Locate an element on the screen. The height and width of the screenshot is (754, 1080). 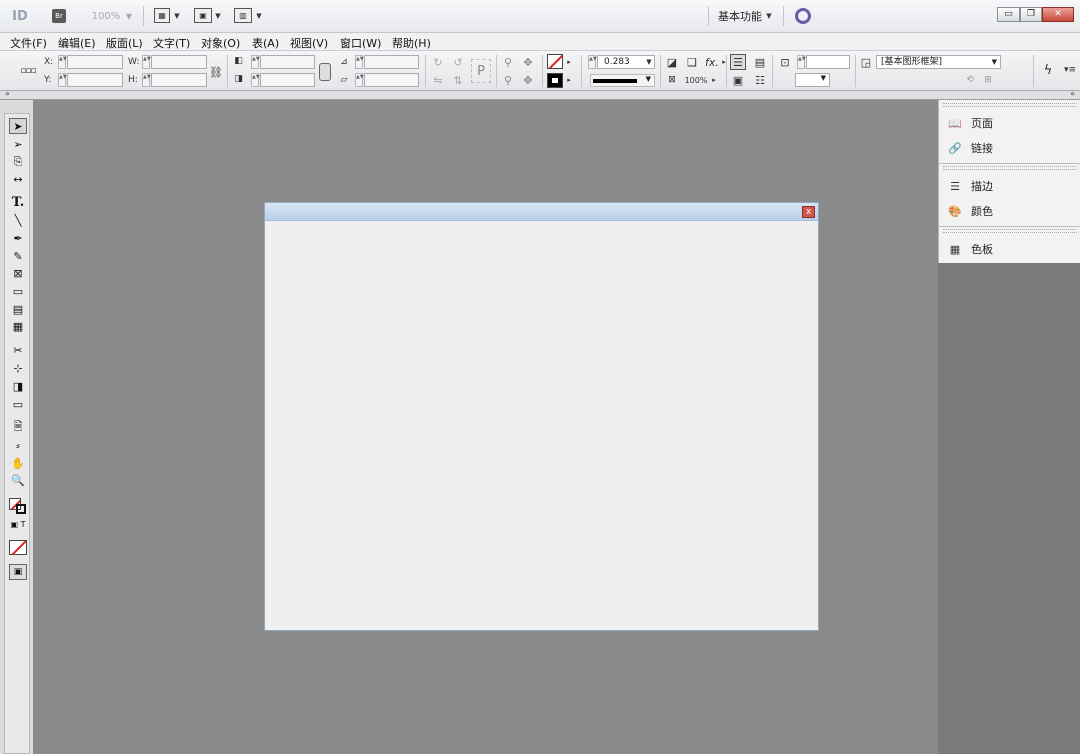
drop-shadow-icon: ◪ is located at coordinates (672, 62).